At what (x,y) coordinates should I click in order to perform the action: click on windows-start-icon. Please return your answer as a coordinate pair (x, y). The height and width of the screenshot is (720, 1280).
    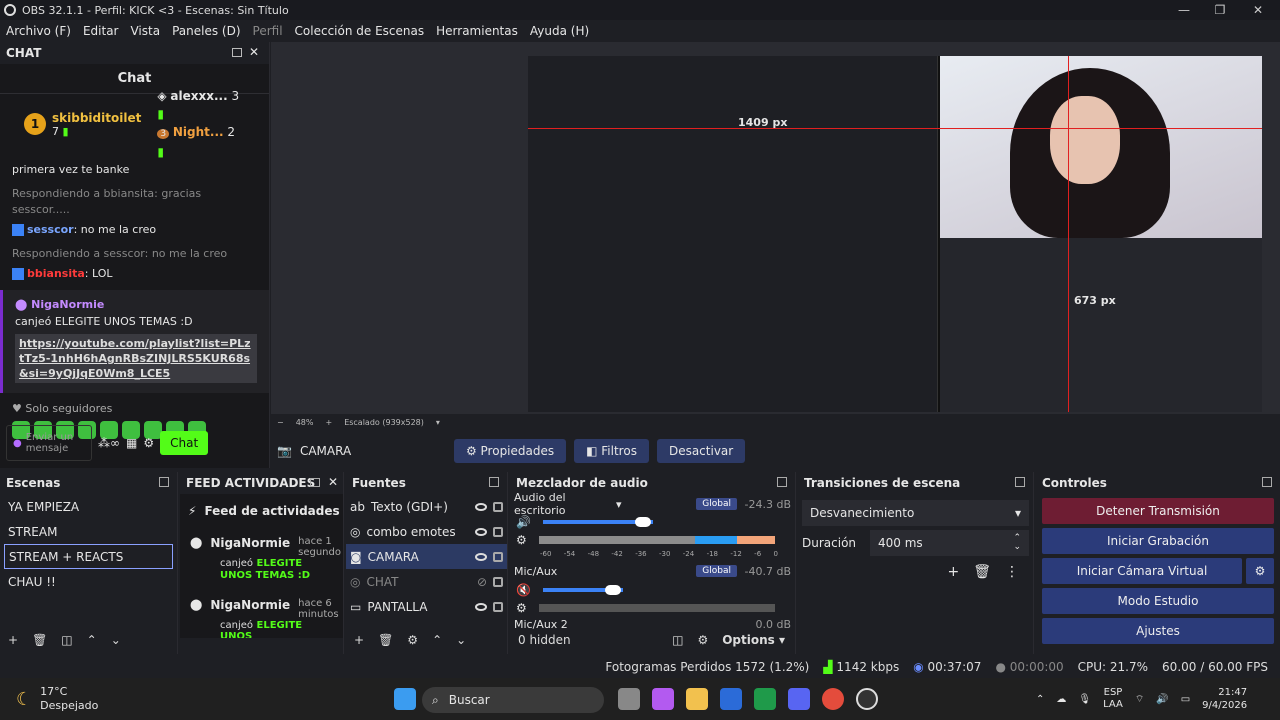
    Looking at the image, I should click on (405, 699).